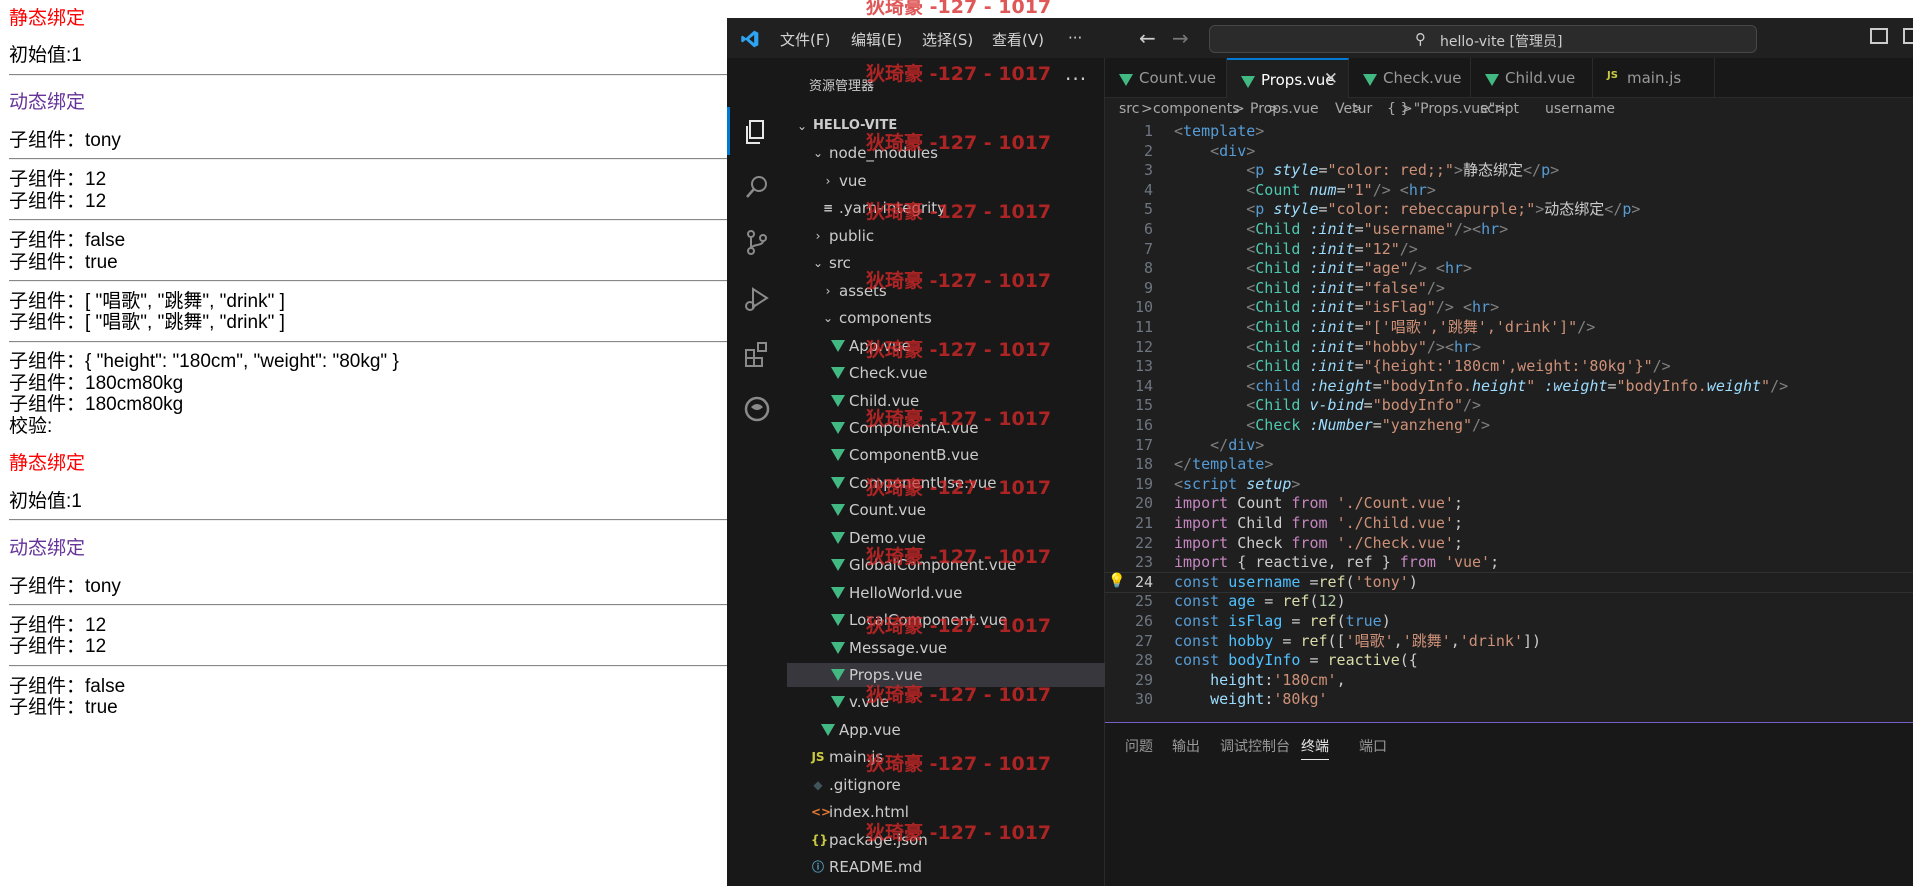 The image size is (1913, 886). What do you see at coordinates (1509, 582) in the screenshot?
I see `code-line: 💡 24 const username =ref('tony')` at bounding box center [1509, 582].